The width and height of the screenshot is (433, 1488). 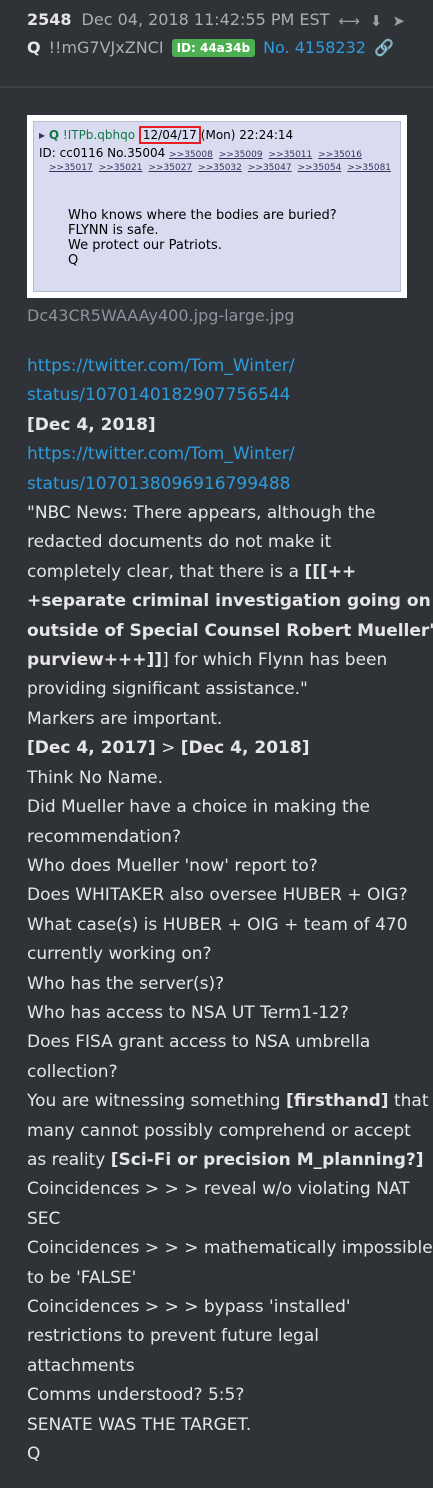 What do you see at coordinates (126, 983) in the screenshot?
I see `body-line: Who has the server(s)?` at bounding box center [126, 983].